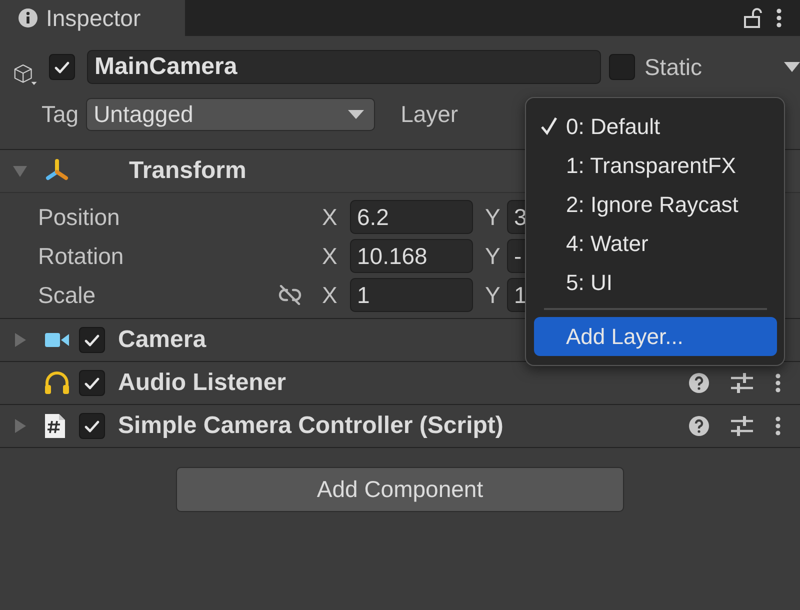  I want to click on component-title: Audio Listener, so click(202, 383).